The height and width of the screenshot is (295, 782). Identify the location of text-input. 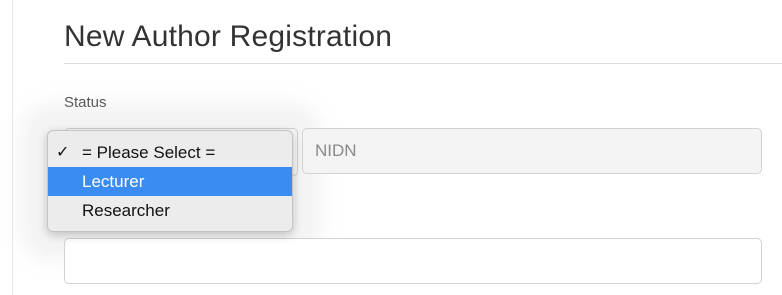
(413, 261).